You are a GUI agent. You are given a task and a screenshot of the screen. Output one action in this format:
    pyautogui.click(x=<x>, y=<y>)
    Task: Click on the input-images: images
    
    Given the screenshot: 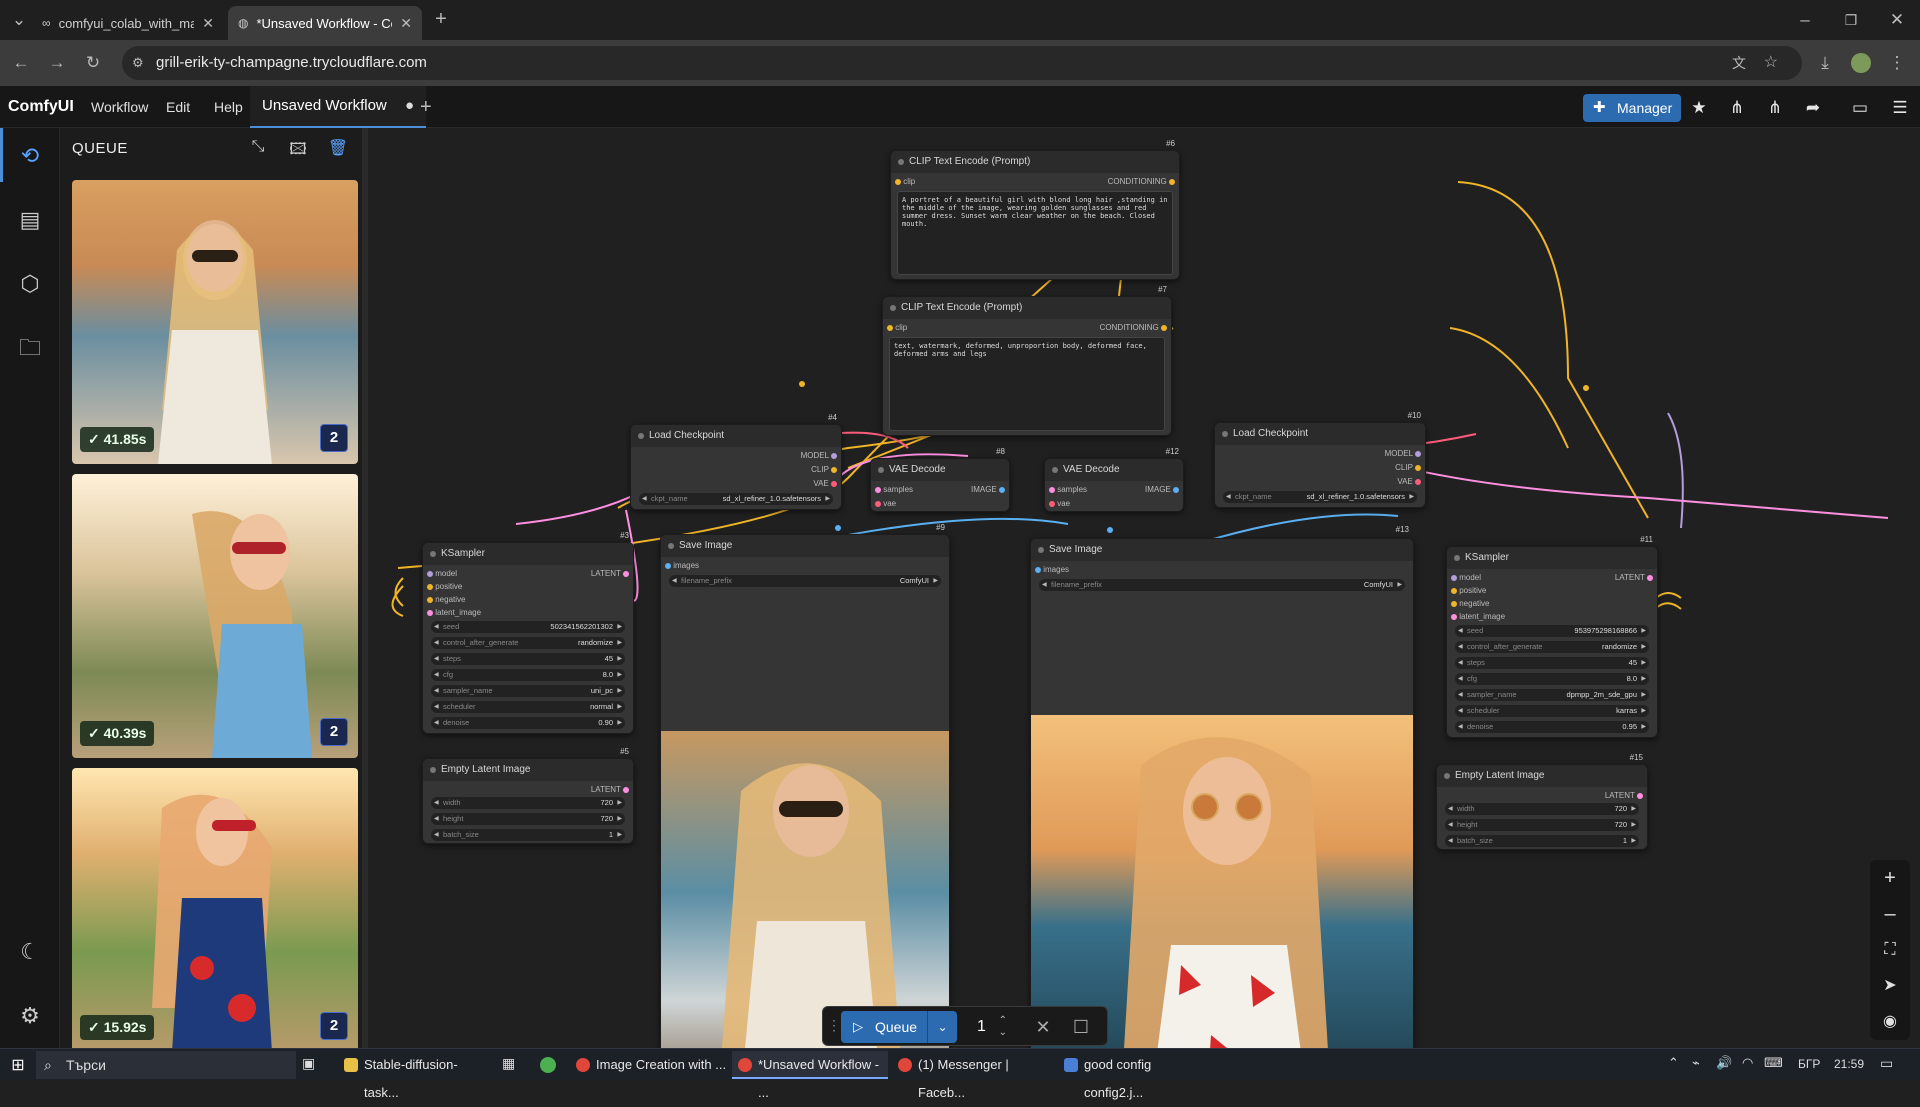 What is the action you would take?
    pyautogui.click(x=682, y=565)
    